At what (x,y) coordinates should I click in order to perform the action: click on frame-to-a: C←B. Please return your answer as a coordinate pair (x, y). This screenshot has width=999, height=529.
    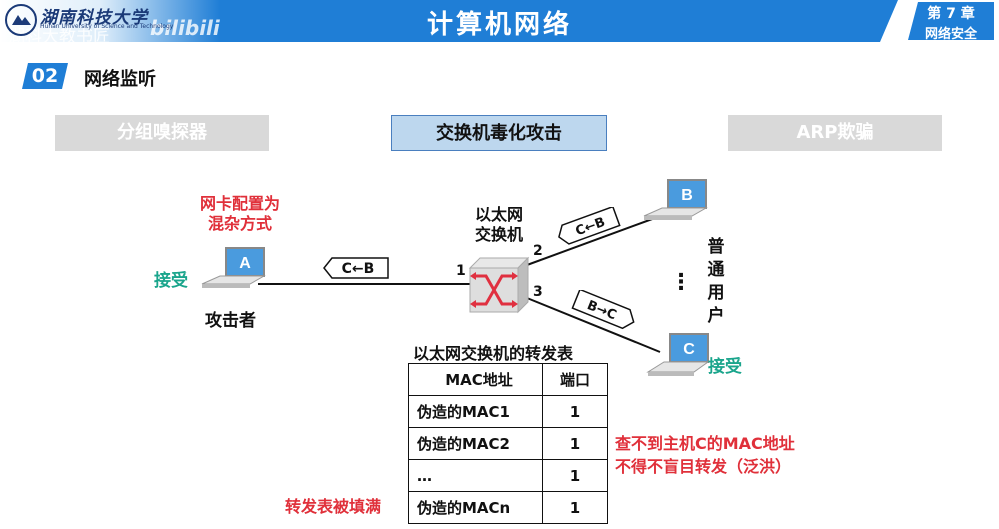
    Looking at the image, I should click on (356, 268).